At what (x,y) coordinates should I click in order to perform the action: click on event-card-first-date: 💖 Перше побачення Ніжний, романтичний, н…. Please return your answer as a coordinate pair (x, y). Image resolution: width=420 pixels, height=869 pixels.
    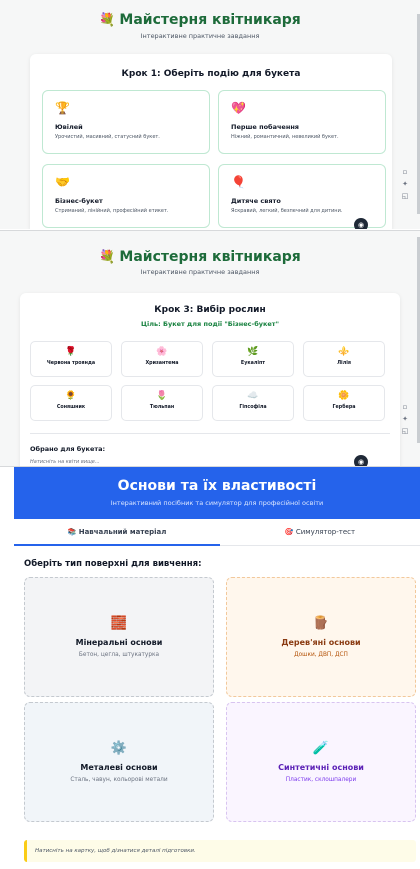
    Looking at the image, I should click on (302, 122).